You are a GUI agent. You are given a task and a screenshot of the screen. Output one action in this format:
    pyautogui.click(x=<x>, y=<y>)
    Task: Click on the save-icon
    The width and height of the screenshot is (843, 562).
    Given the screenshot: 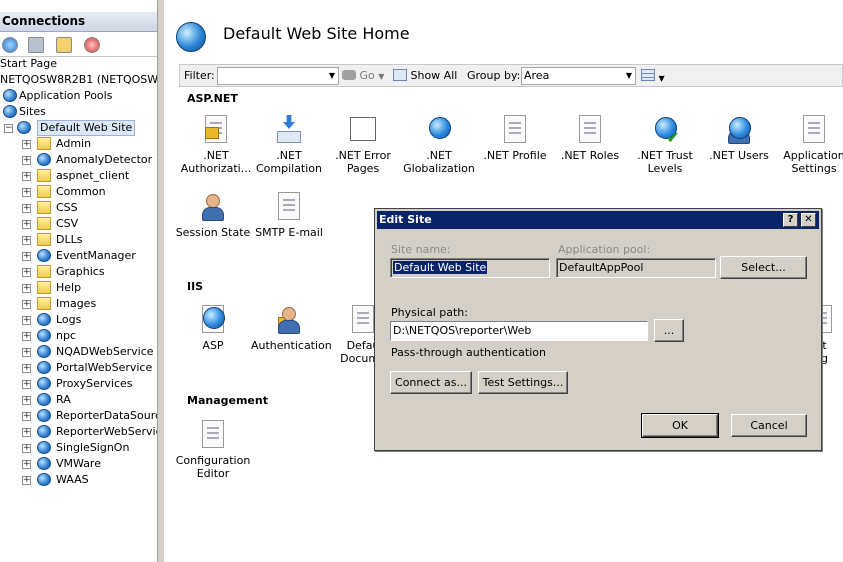 What is the action you would take?
    pyautogui.click(x=36, y=45)
    